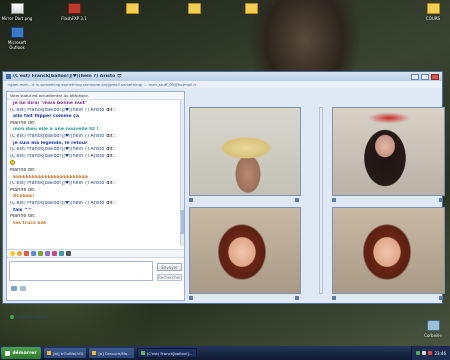 The height and width of the screenshot is (360, 450). Describe the element at coordinates (321, 200) in the screenshot. I see `cam-panel-scrollbar` at that location.